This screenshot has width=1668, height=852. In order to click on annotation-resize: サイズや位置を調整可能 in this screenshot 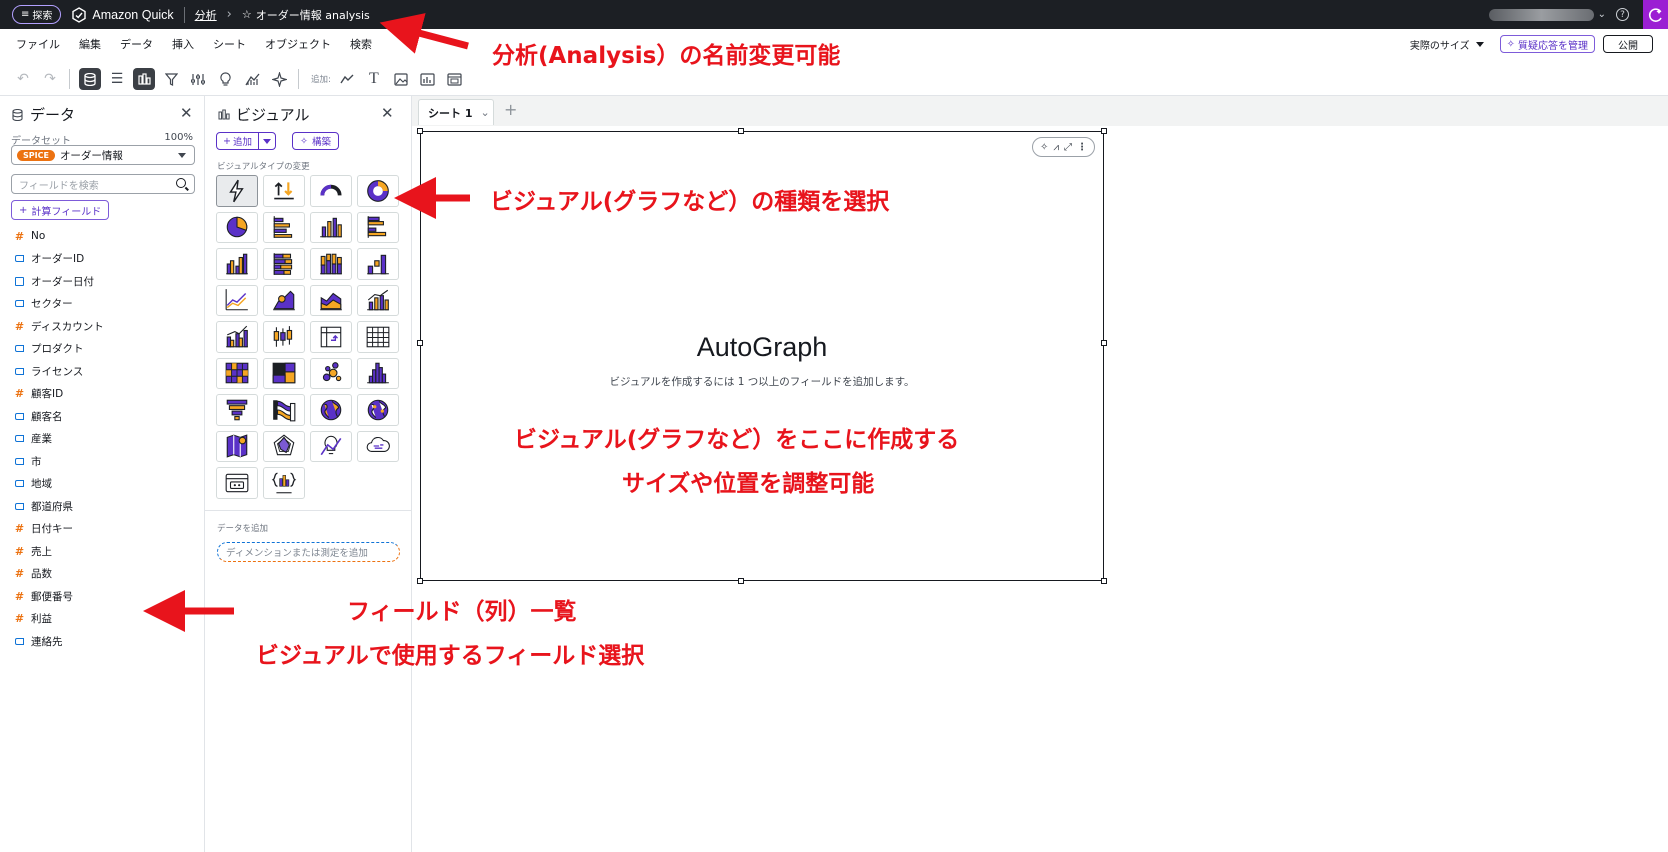, I will do `click(748, 484)`.